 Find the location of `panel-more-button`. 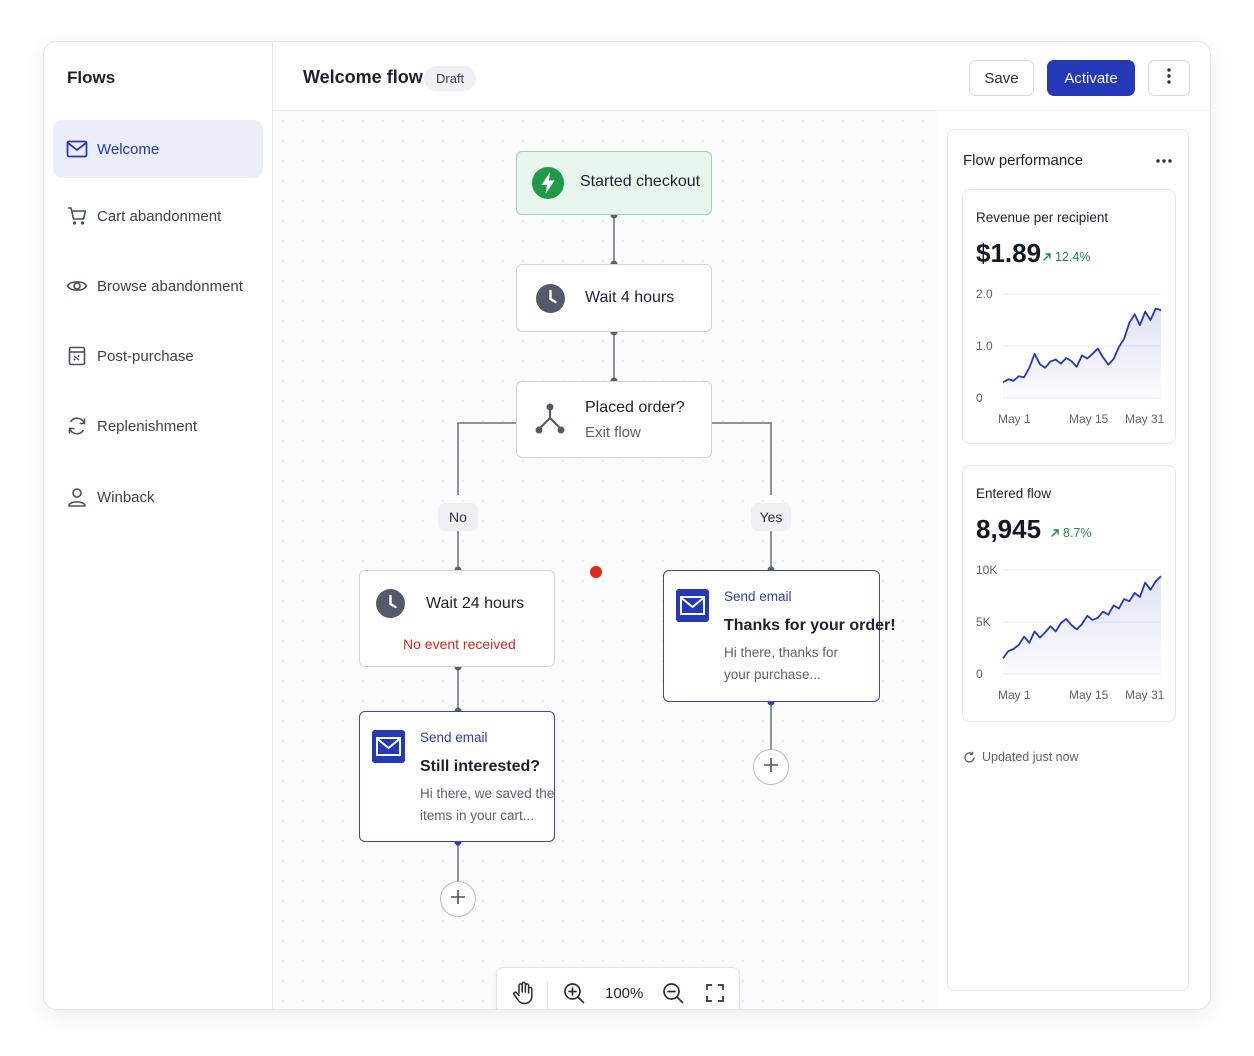

panel-more-button is located at coordinates (1164, 160).